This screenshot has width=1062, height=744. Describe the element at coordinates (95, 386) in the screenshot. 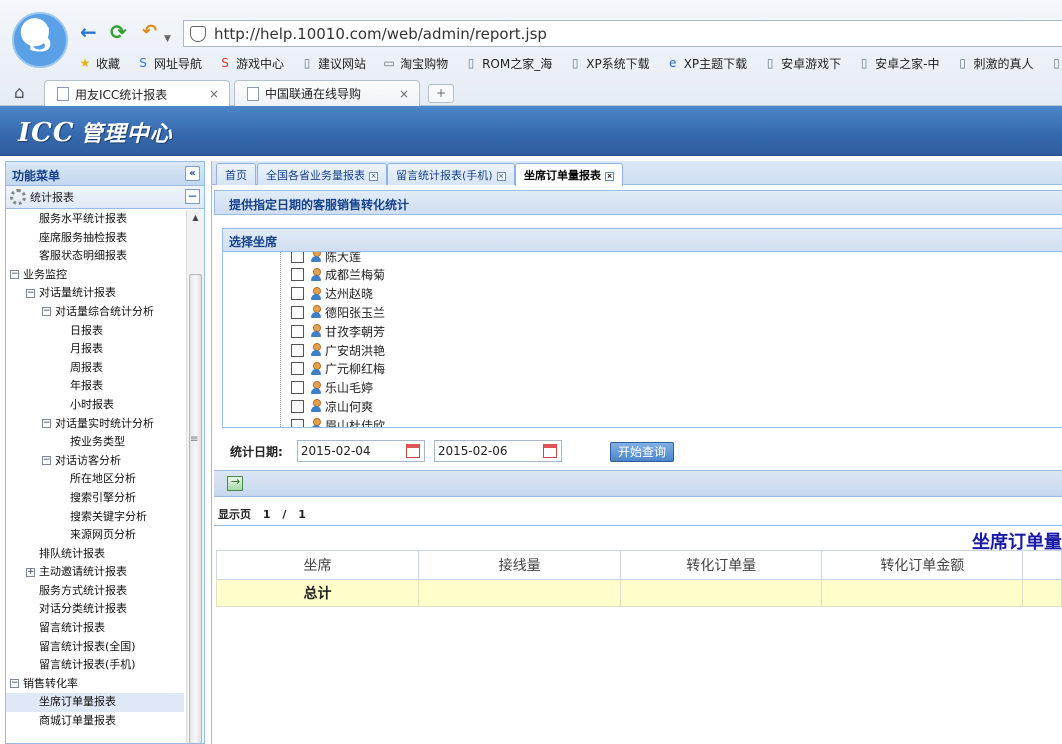

I see `tree-item: 年报表` at that location.